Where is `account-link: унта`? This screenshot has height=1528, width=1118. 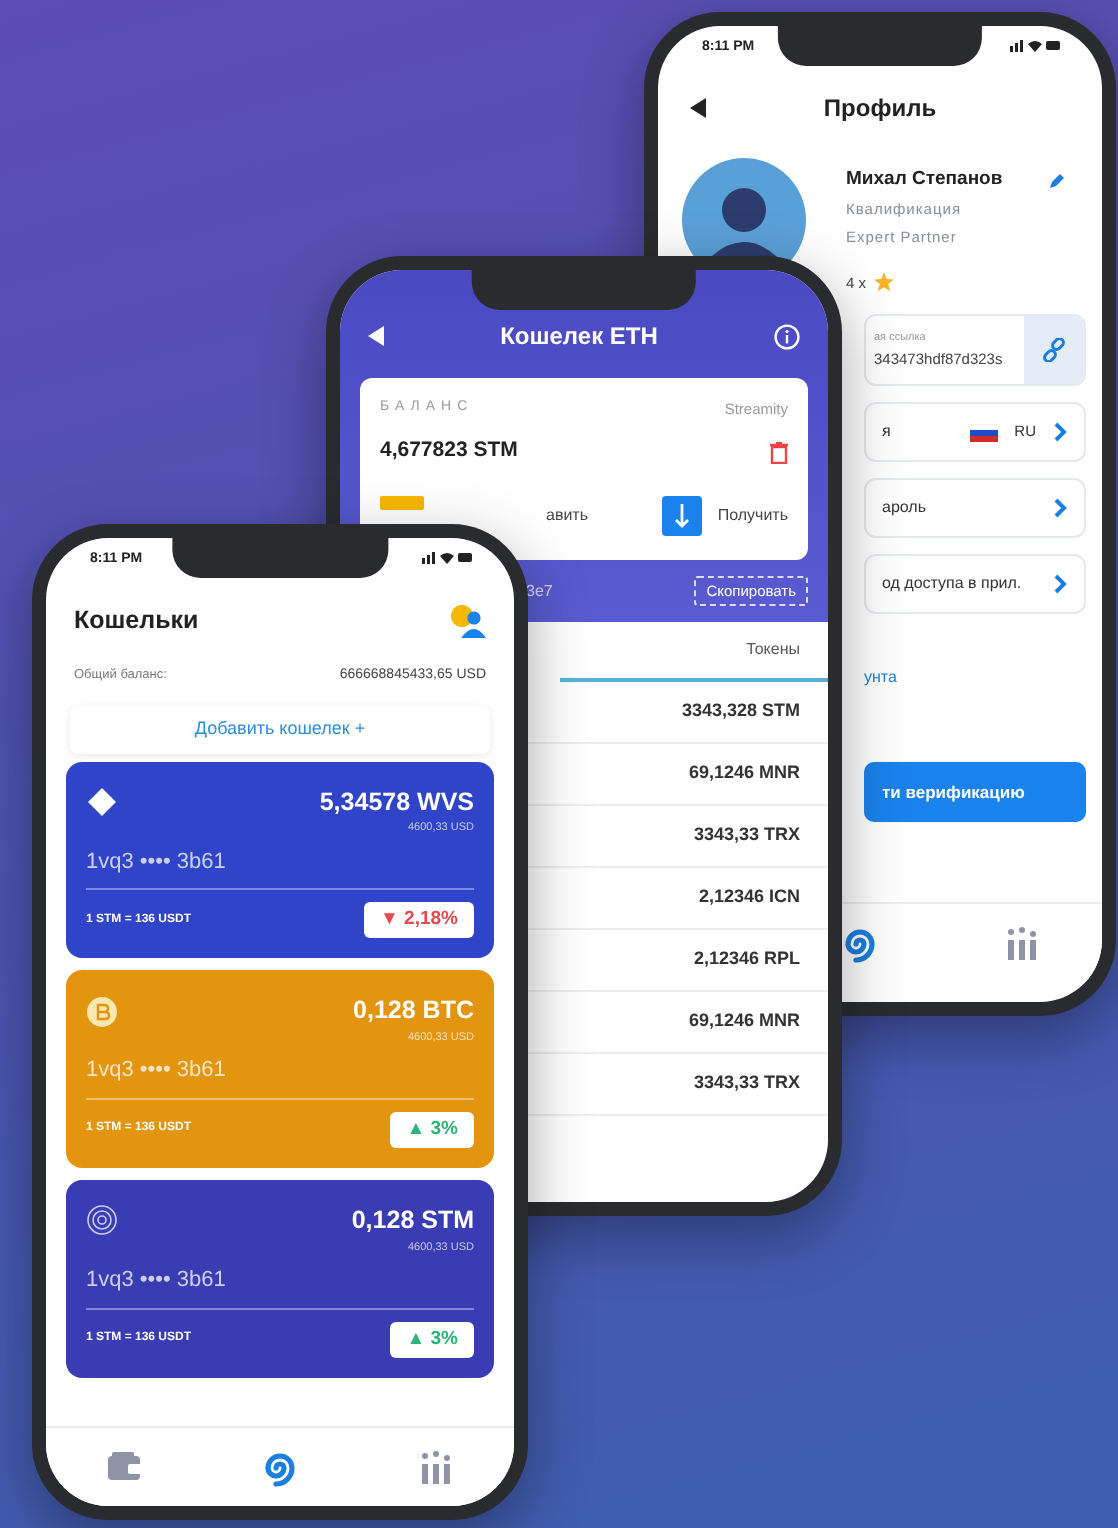 account-link: унта is located at coordinates (975, 678).